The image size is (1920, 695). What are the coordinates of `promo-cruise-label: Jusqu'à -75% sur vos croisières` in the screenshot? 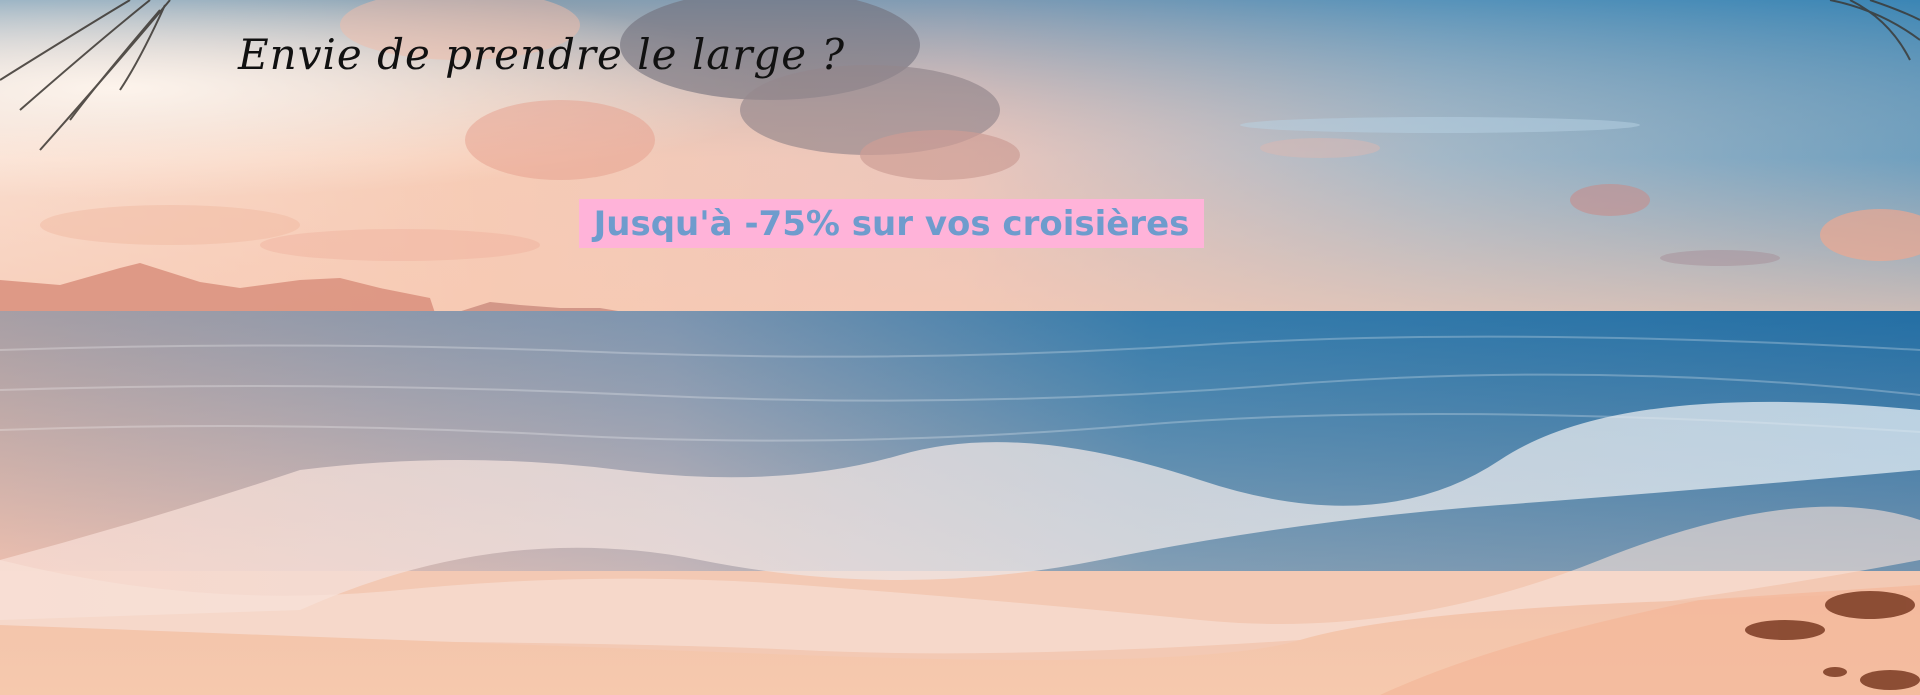 It's located at (891, 223).